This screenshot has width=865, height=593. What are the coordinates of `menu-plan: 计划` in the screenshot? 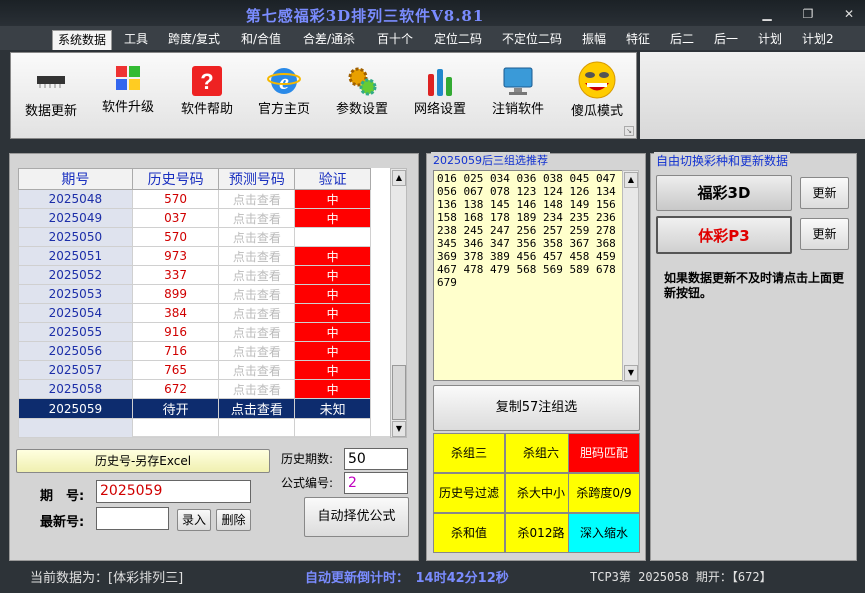 It's located at (770, 40).